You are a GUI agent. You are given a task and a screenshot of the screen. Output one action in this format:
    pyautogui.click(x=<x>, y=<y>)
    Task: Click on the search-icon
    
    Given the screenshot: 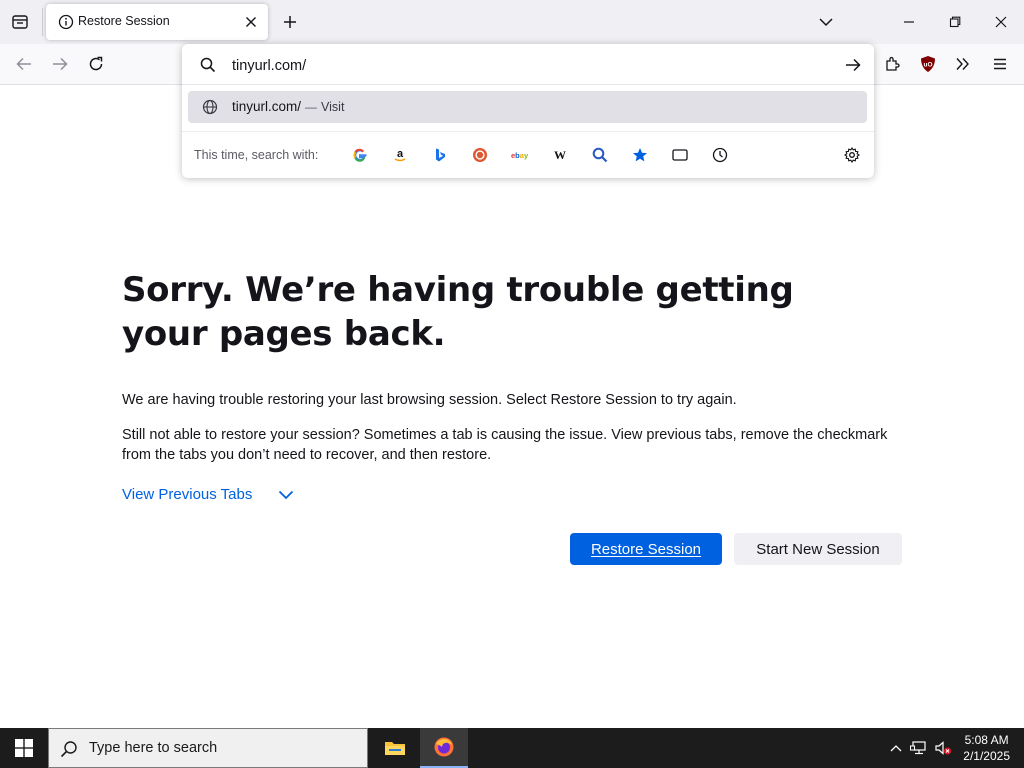 What is the action you would take?
    pyautogui.click(x=208, y=65)
    